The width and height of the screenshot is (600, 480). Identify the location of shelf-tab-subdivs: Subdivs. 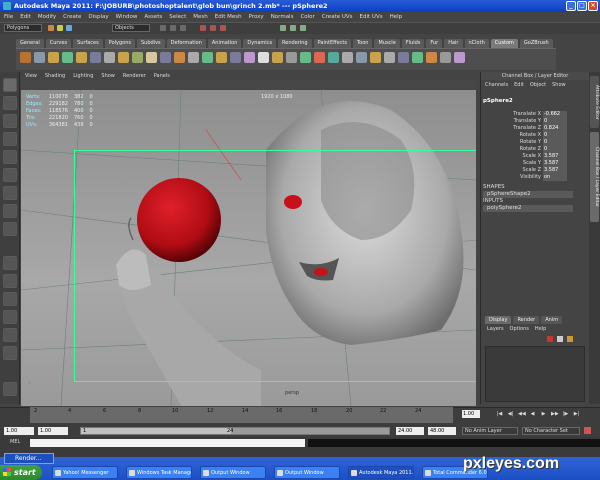
(151, 43).